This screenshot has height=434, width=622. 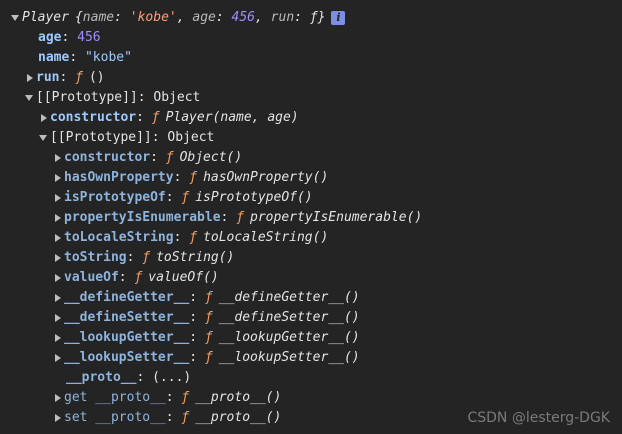 What do you see at coordinates (195, 257) in the screenshot?
I see `function-signature: toString()` at bounding box center [195, 257].